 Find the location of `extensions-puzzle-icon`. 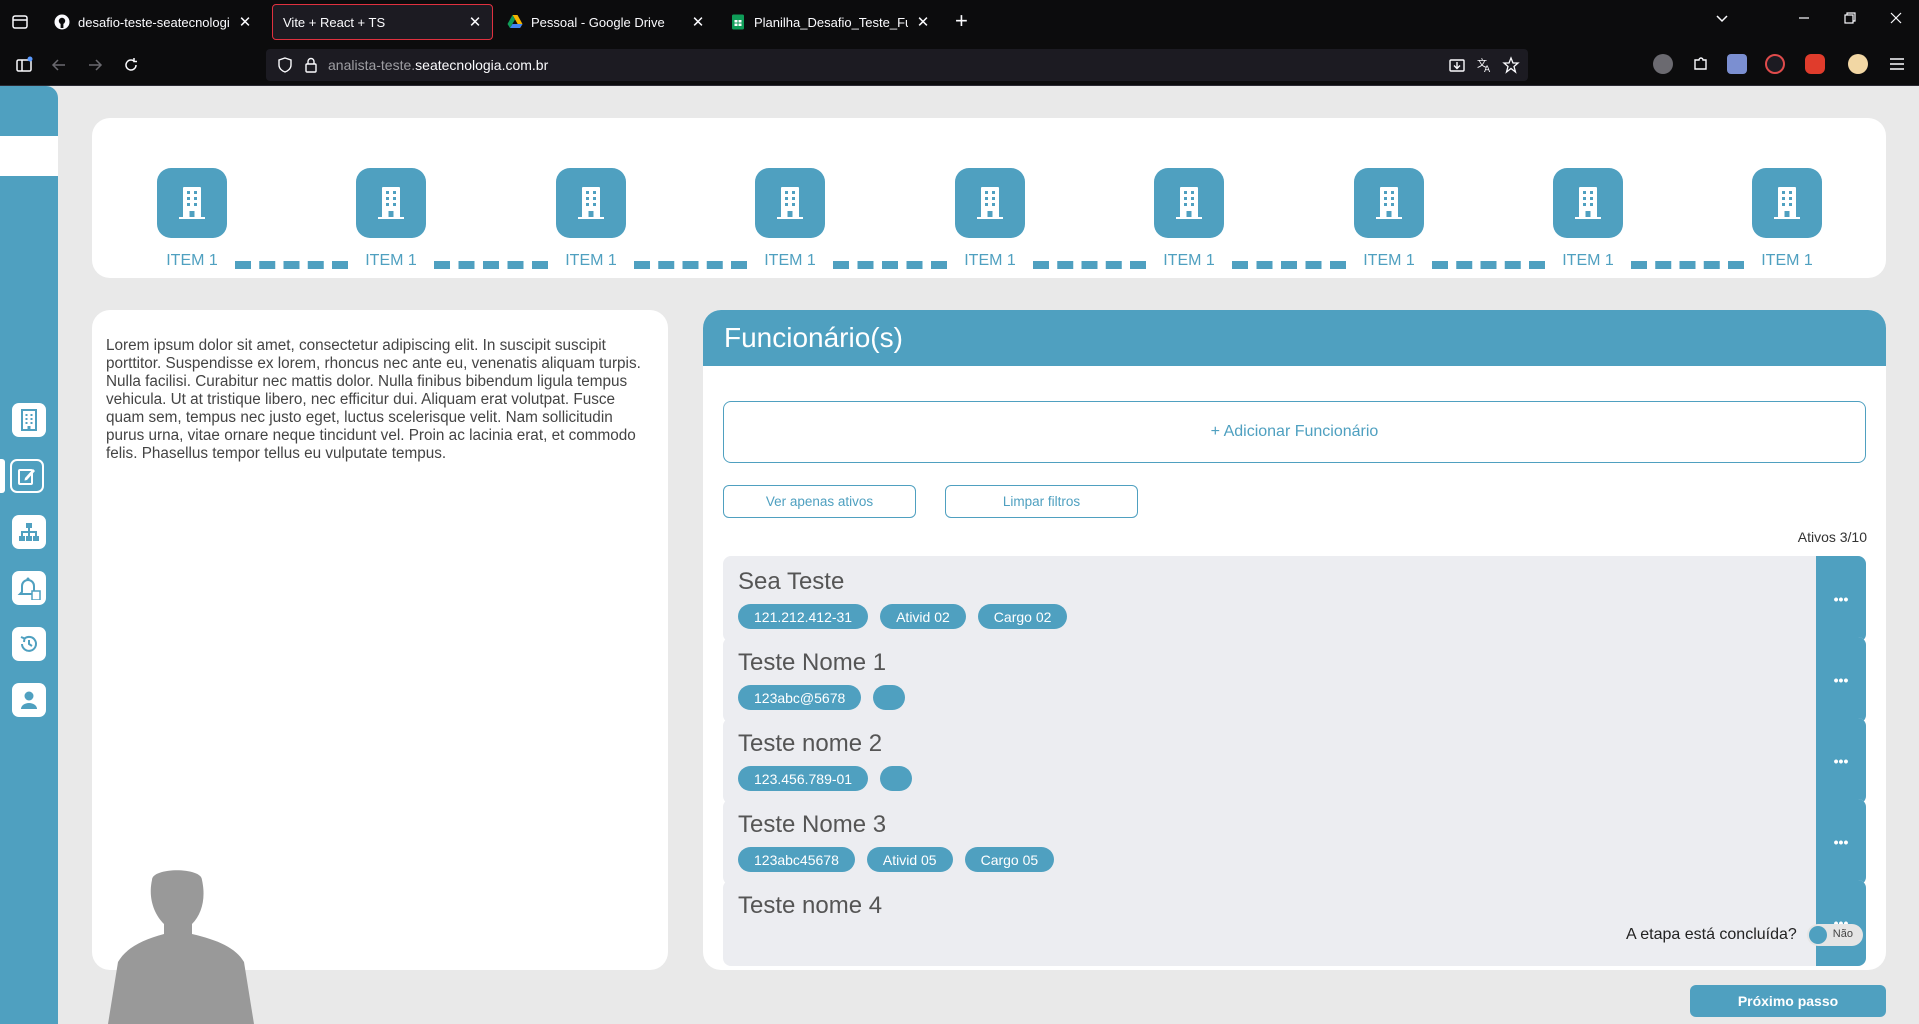

extensions-puzzle-icon is located at coordinates (1701, 64).